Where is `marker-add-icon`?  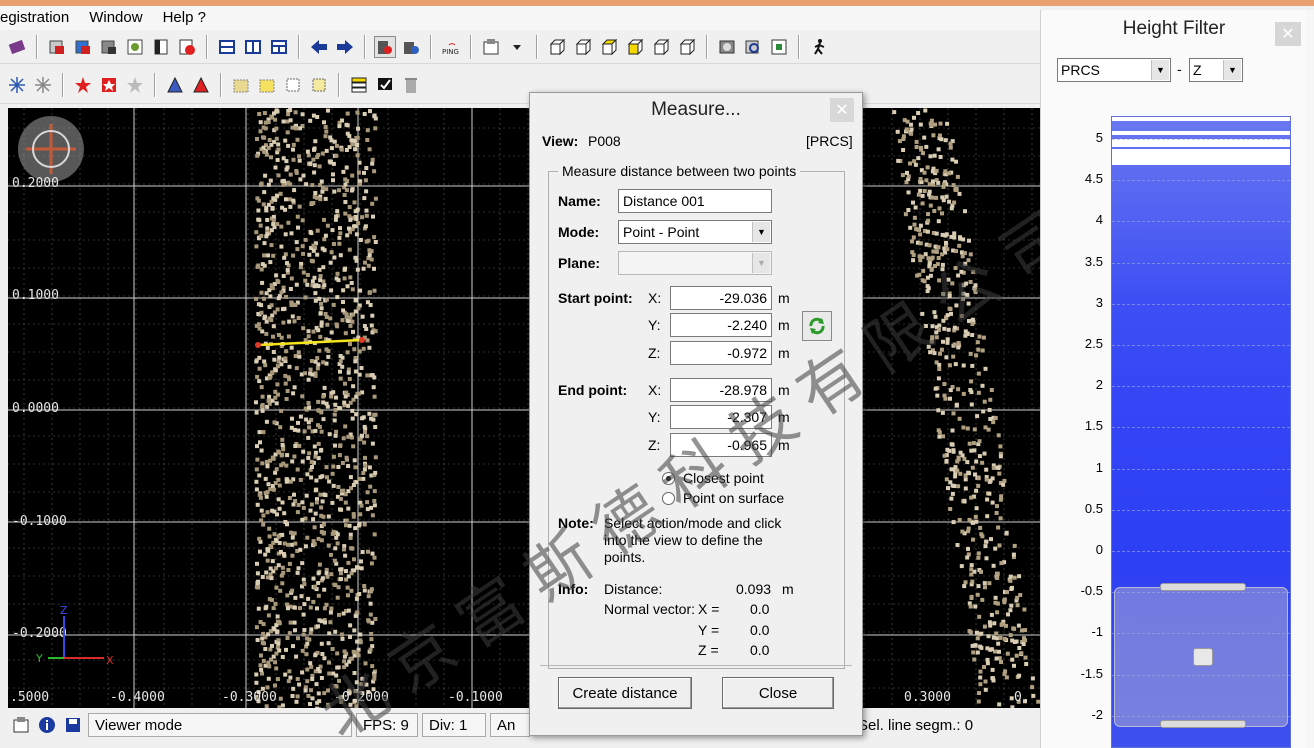
marker-add-icon is located at coordinates (83, 85).